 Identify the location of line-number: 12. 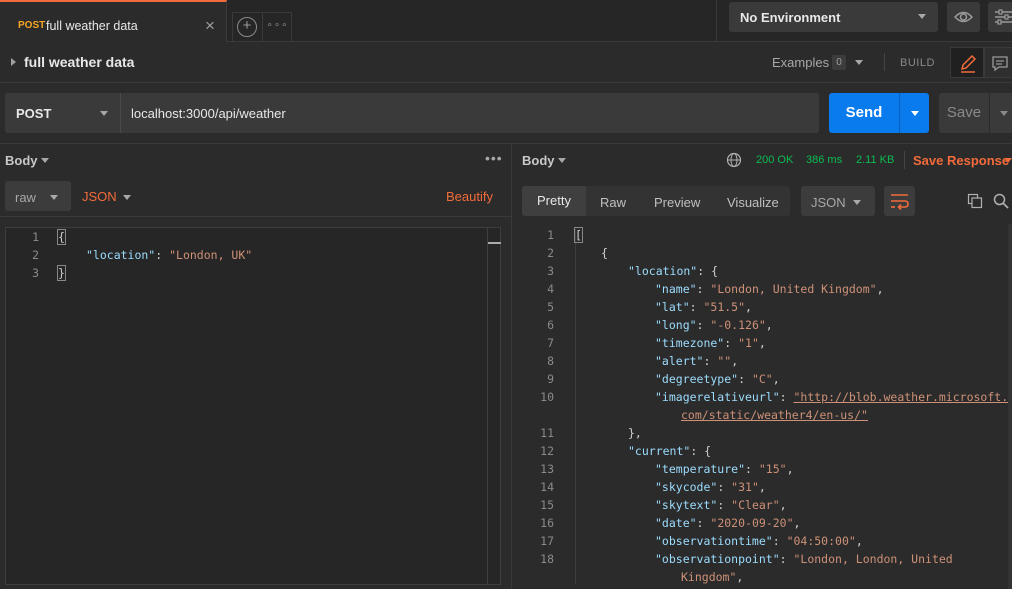
(547, 451).